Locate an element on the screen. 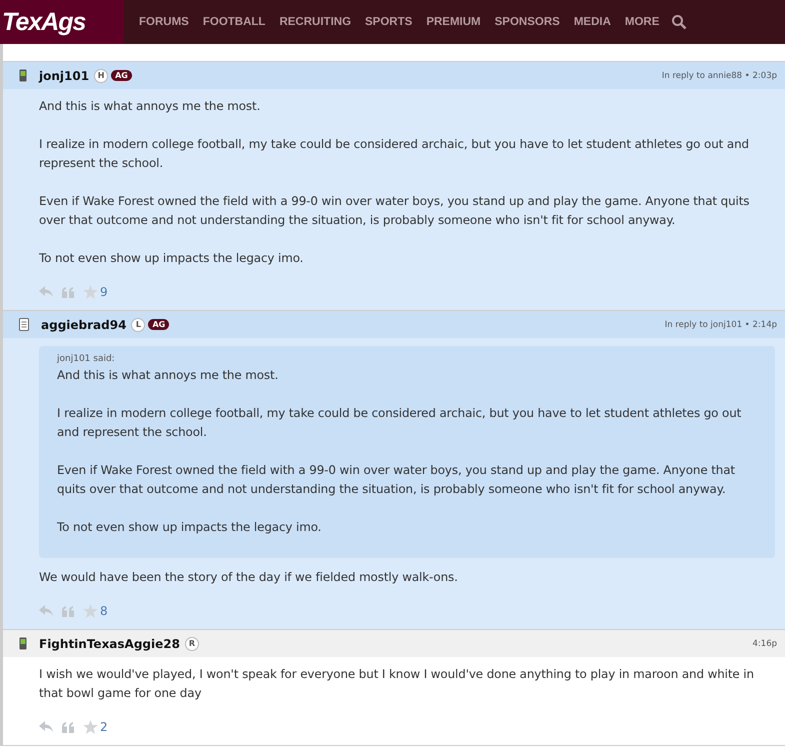 This screenshot has height=750, width=785. quote-text: To not even show up impacts the legacy imo. is located at coordinates (189, 527).